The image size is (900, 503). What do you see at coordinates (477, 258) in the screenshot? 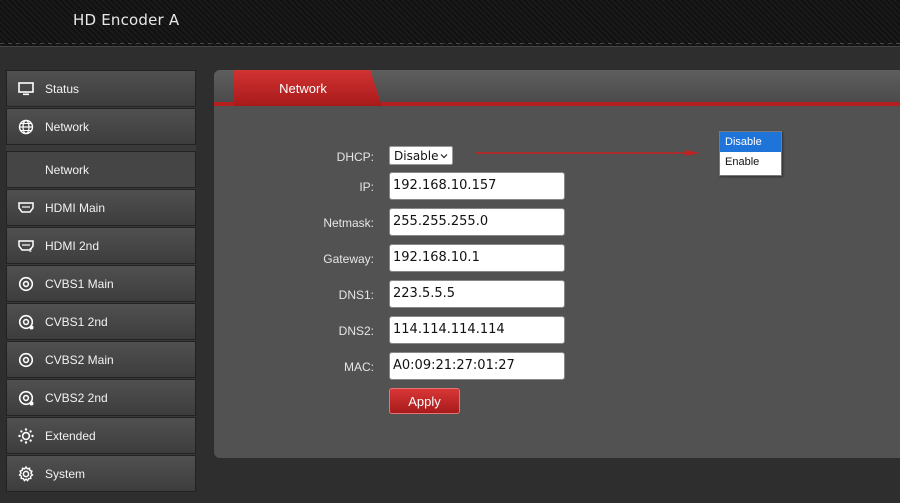
I see `gateway-field: 192.168.10.1` at bounding box center [477, 258].